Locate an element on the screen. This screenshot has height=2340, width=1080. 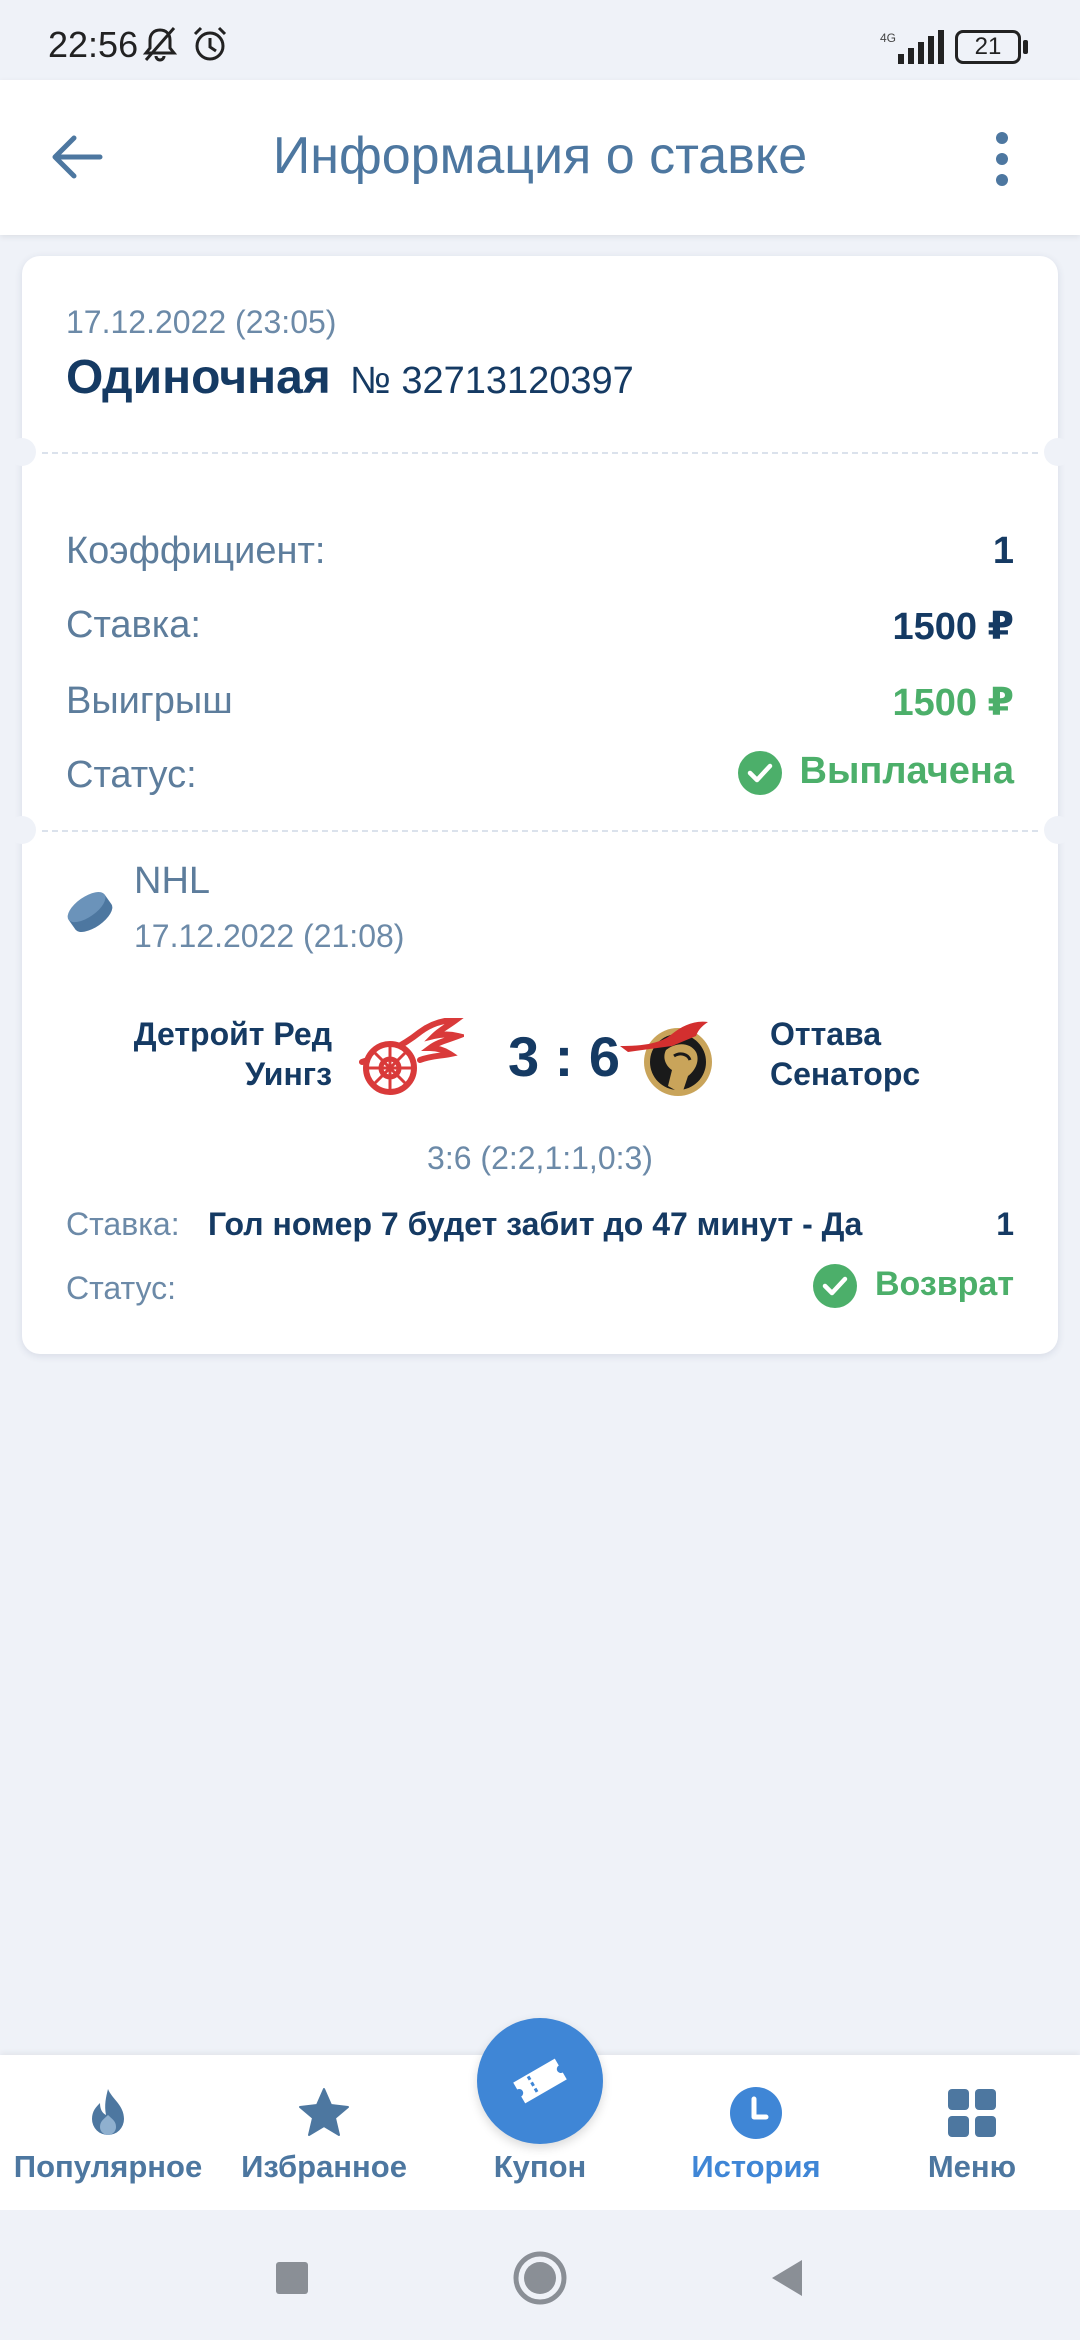
nav-item-history: История is located at coordinates (756, 2132).